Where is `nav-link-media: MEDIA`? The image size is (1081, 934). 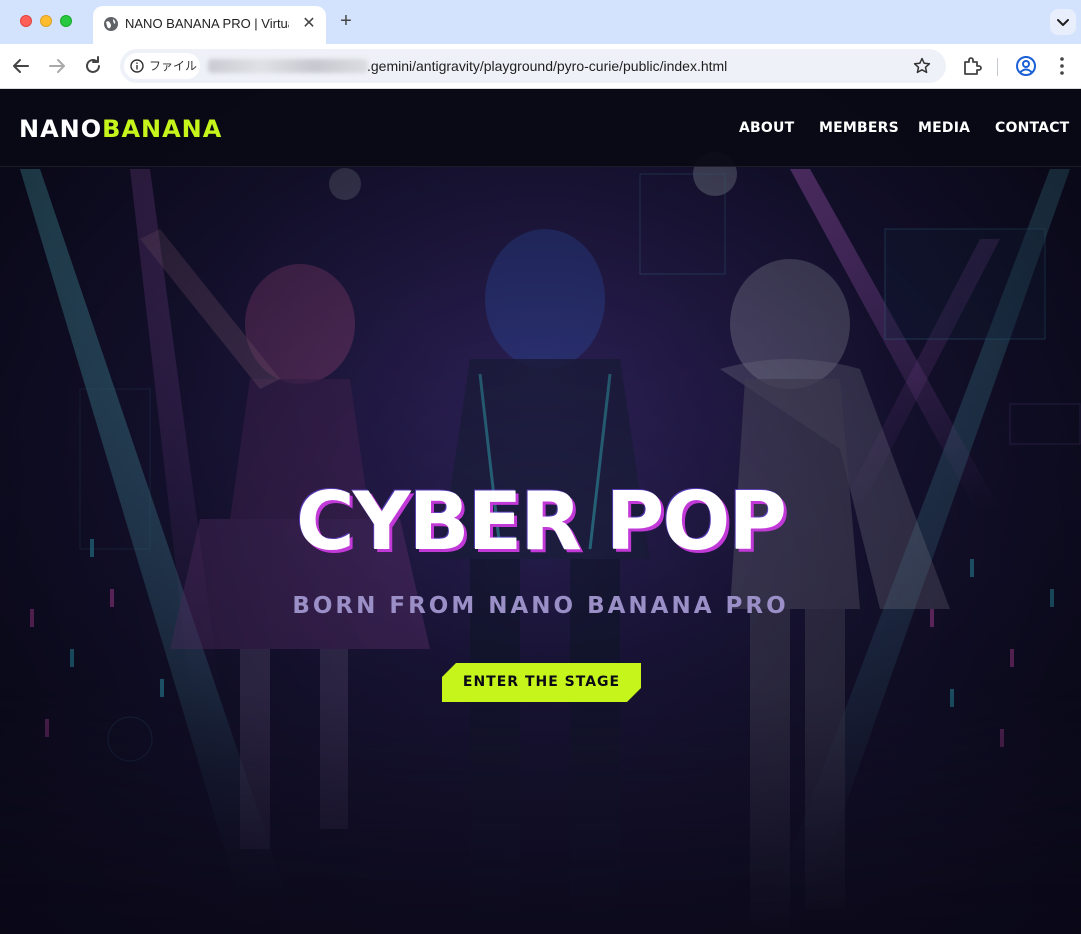
nav-link-media: MEDIA is located at coordinates (944, 128).